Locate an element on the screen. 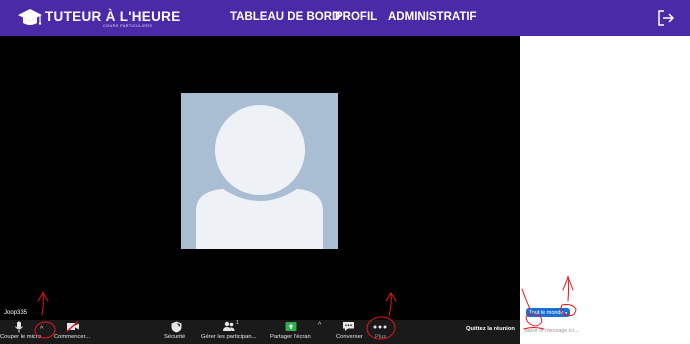  share-screen-button: Partager l'écran is located at coordinates (291, 332).